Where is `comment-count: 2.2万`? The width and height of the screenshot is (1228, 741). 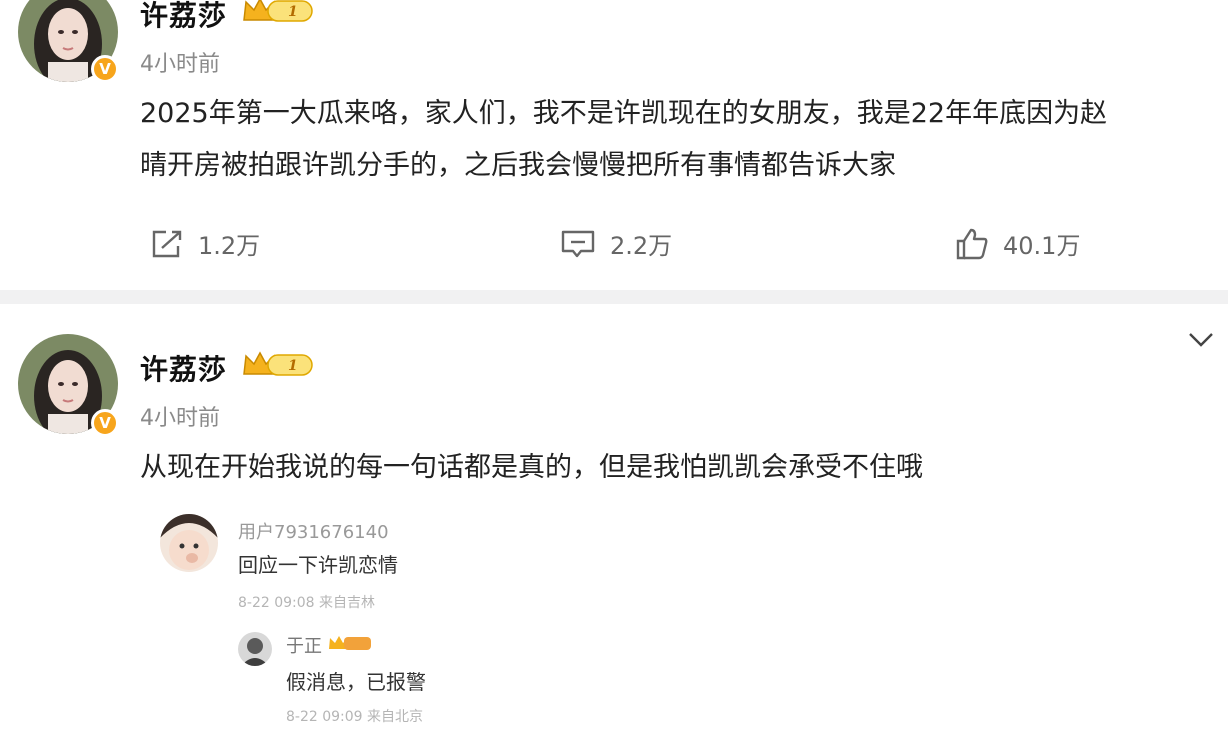
comment-count: 2.2万 is located at coordinates (641, 246).